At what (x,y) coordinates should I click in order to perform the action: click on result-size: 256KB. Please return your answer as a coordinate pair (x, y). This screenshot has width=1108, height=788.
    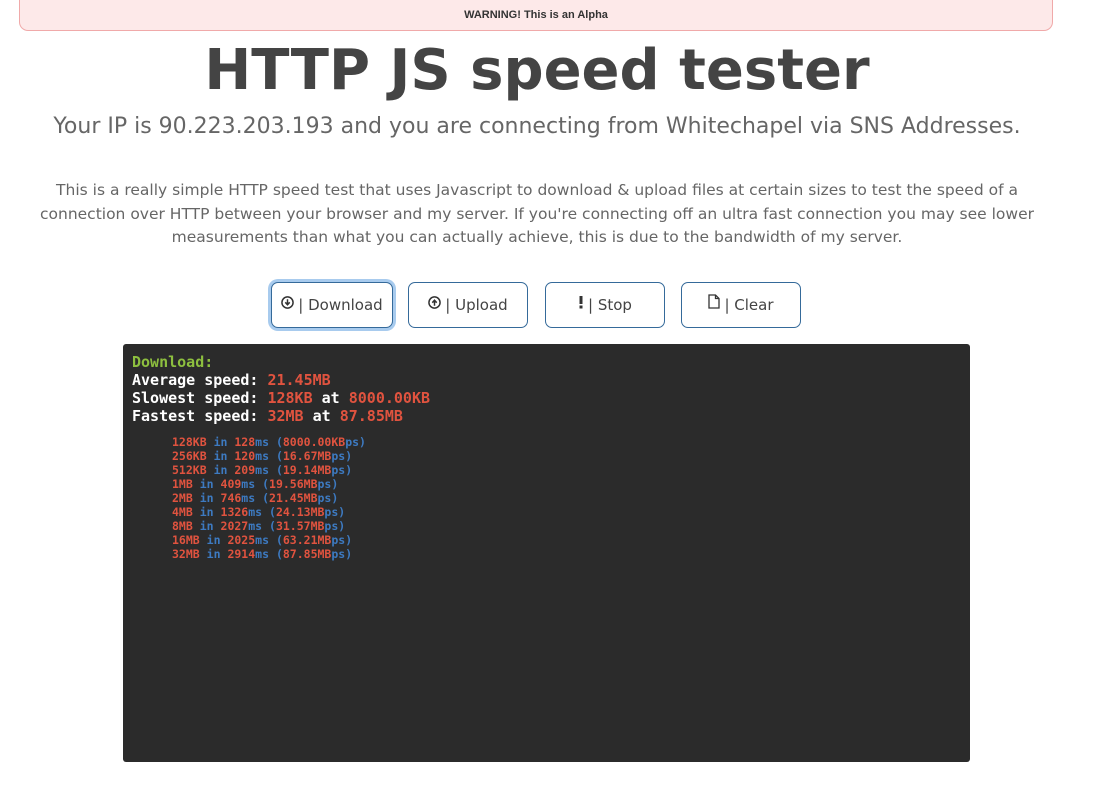
    Looking at the image, I should click on (189, 456).